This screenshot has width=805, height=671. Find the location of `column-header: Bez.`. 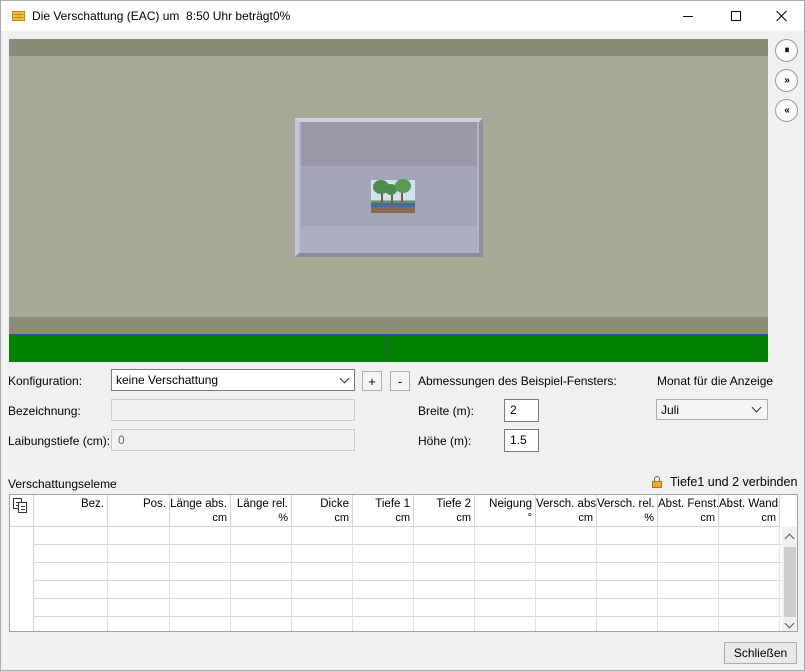

column-header: Bez. is located at coordinates (71, 511).